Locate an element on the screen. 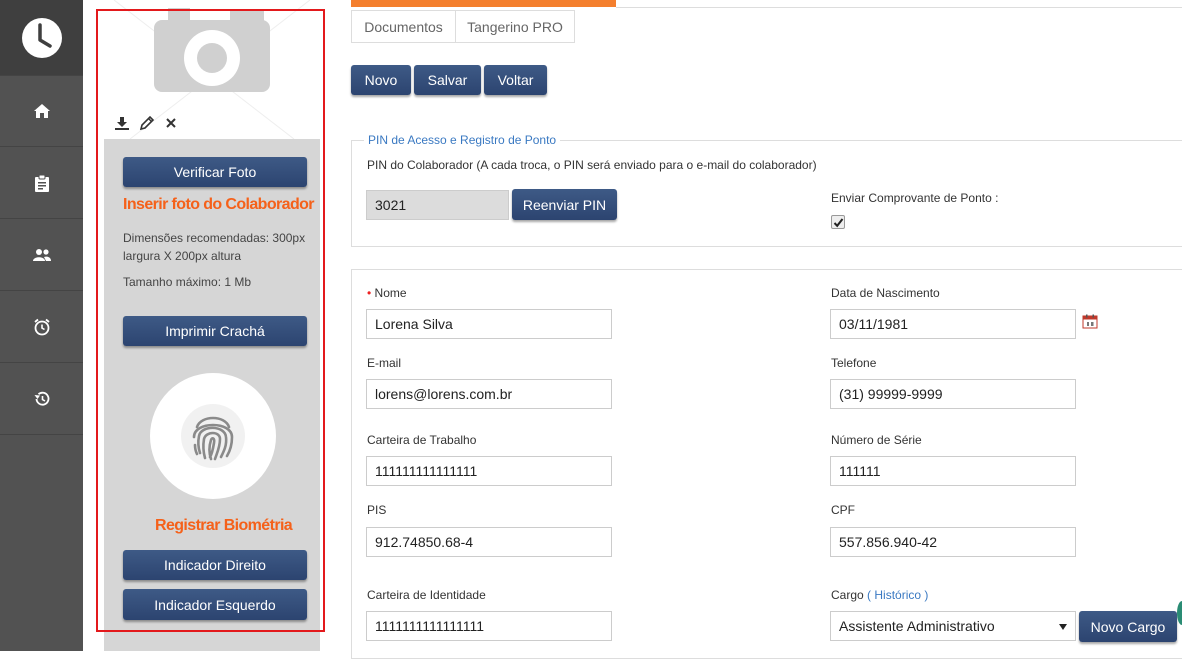 This screenshot has height=659, width=1182. help-widget is located at coordinates (1179, 613).